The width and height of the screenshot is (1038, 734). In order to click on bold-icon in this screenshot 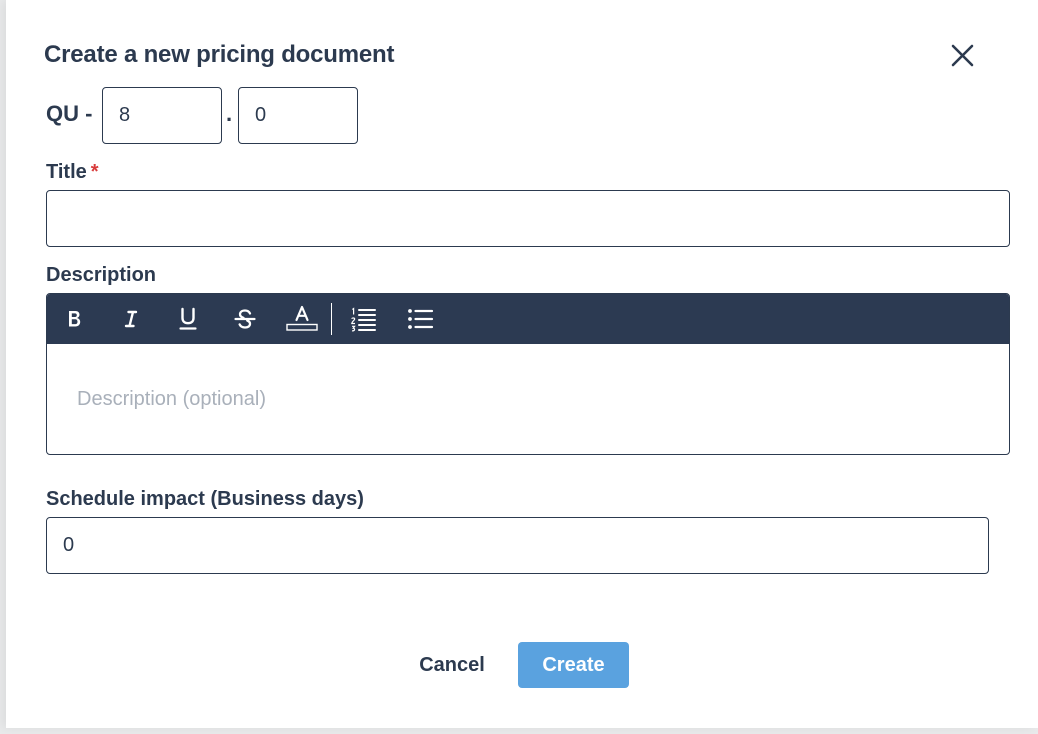, I will do `click(75, 319)`.